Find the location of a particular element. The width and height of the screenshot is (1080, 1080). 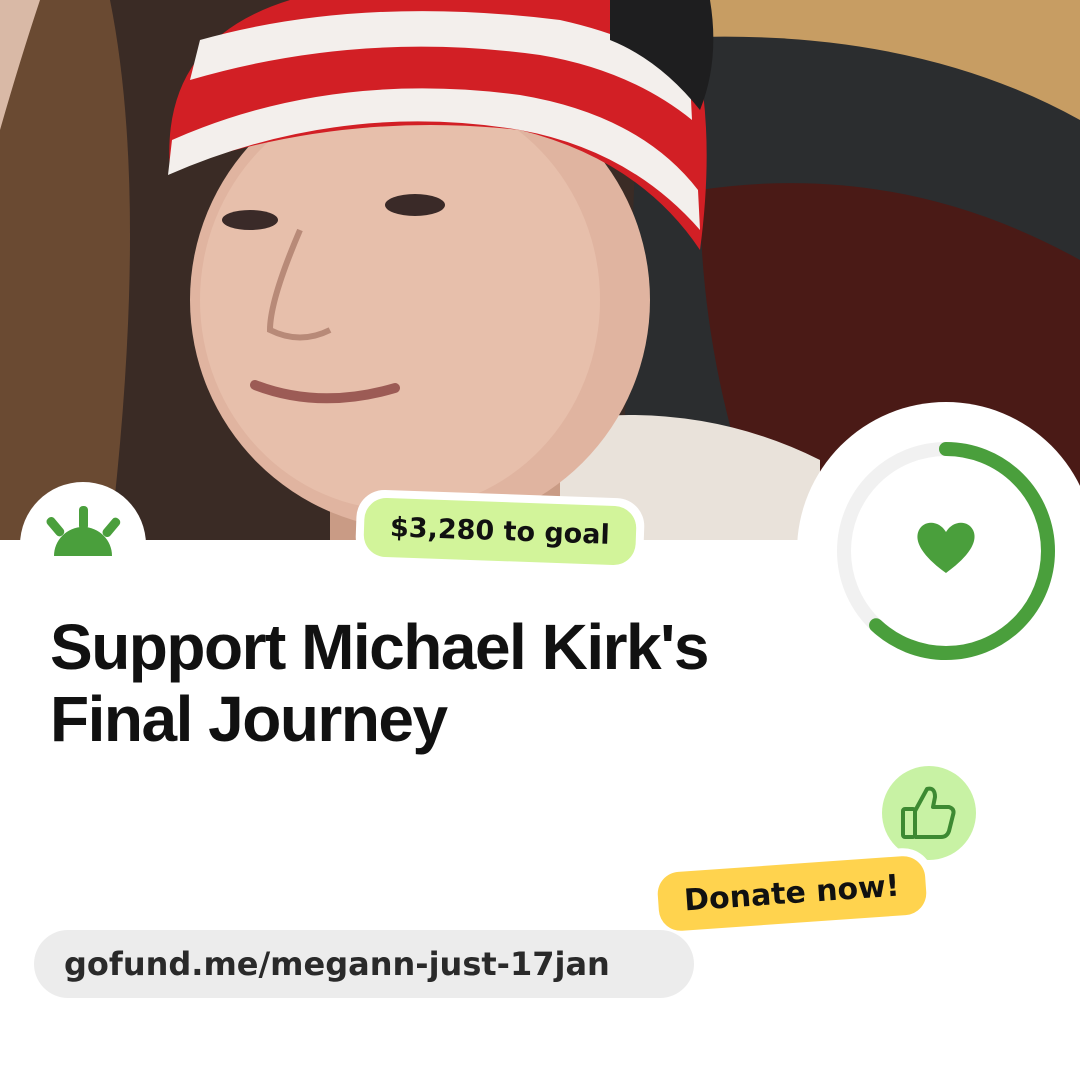

campaign-link-text: gofund.me/megann-just-17jan is located at coordinates (337, 964).